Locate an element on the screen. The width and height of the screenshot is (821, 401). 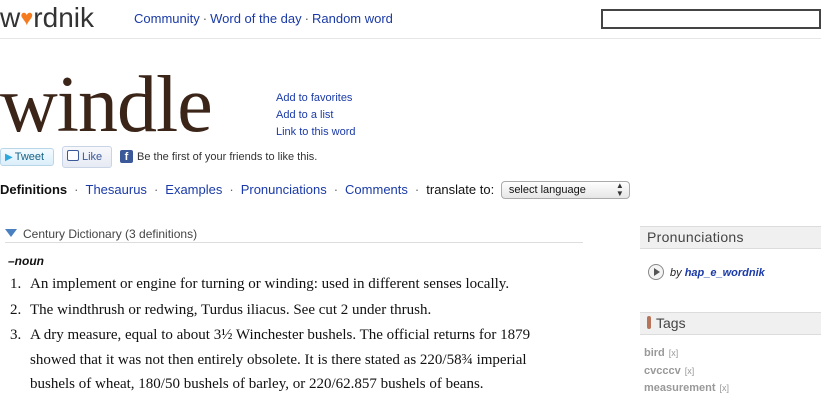
tags-title: Tags is located at coordinates (671, 323).